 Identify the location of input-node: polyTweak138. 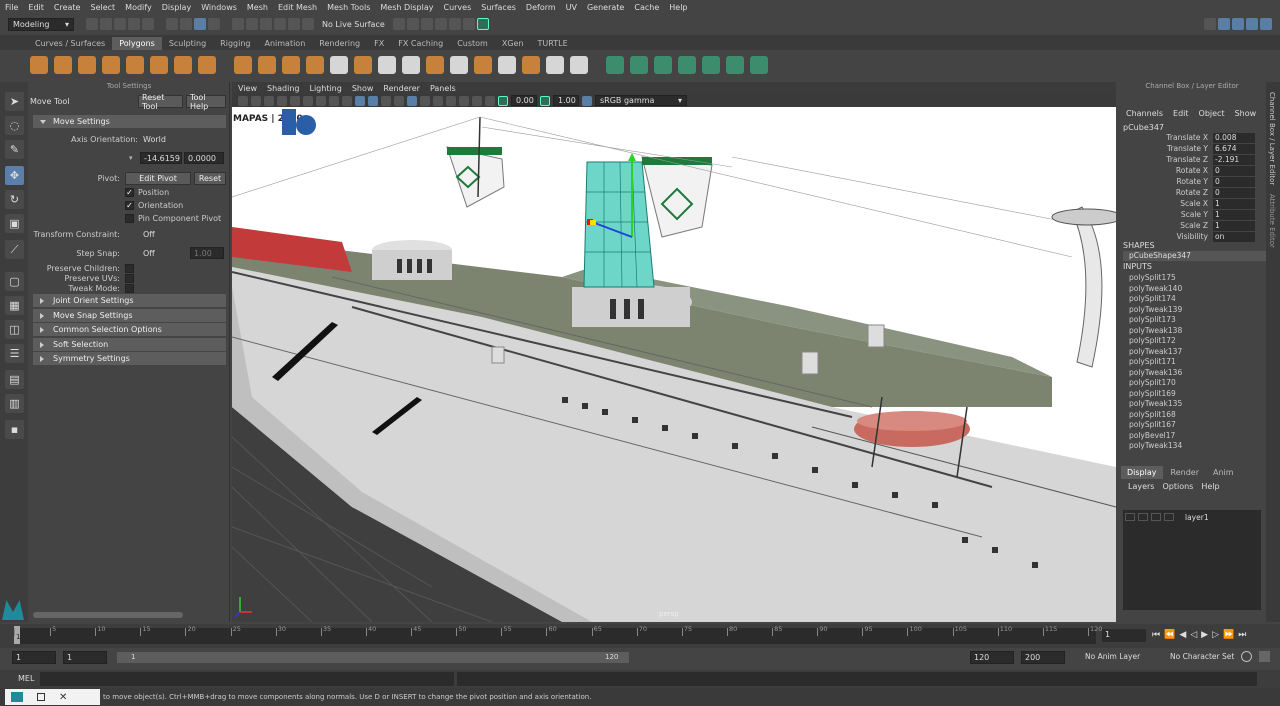
(1155, 330).